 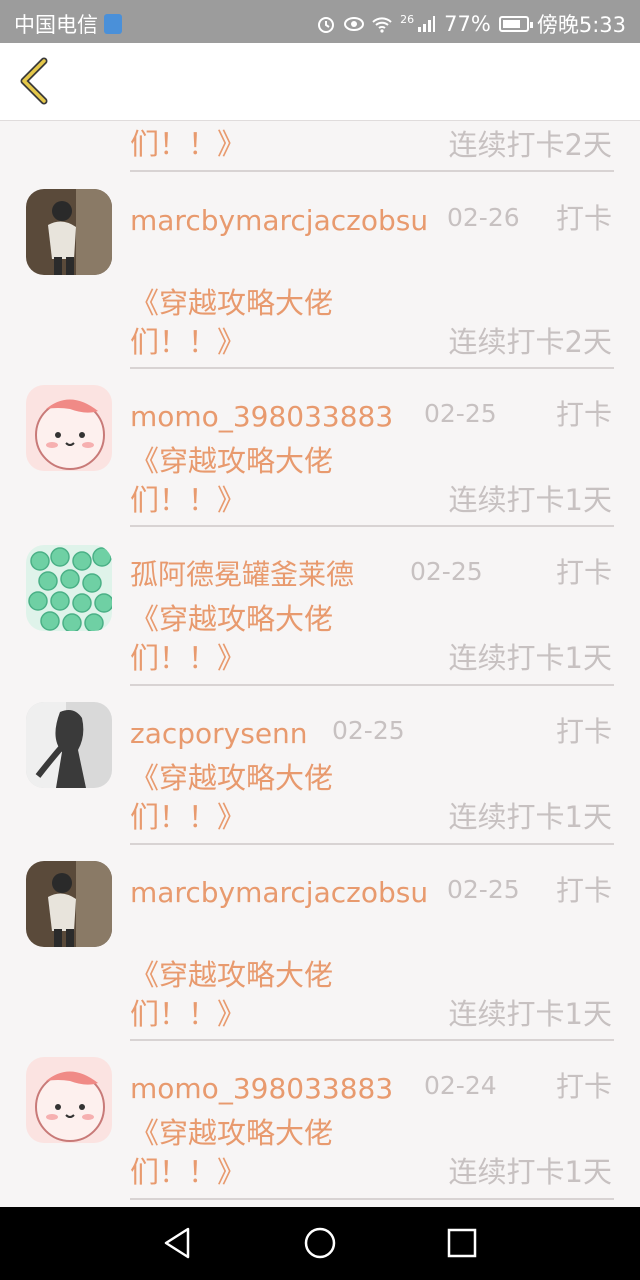 I want to click on list-item-partial: 们！！》 连续打卡2天, so click(x=320, y=147).